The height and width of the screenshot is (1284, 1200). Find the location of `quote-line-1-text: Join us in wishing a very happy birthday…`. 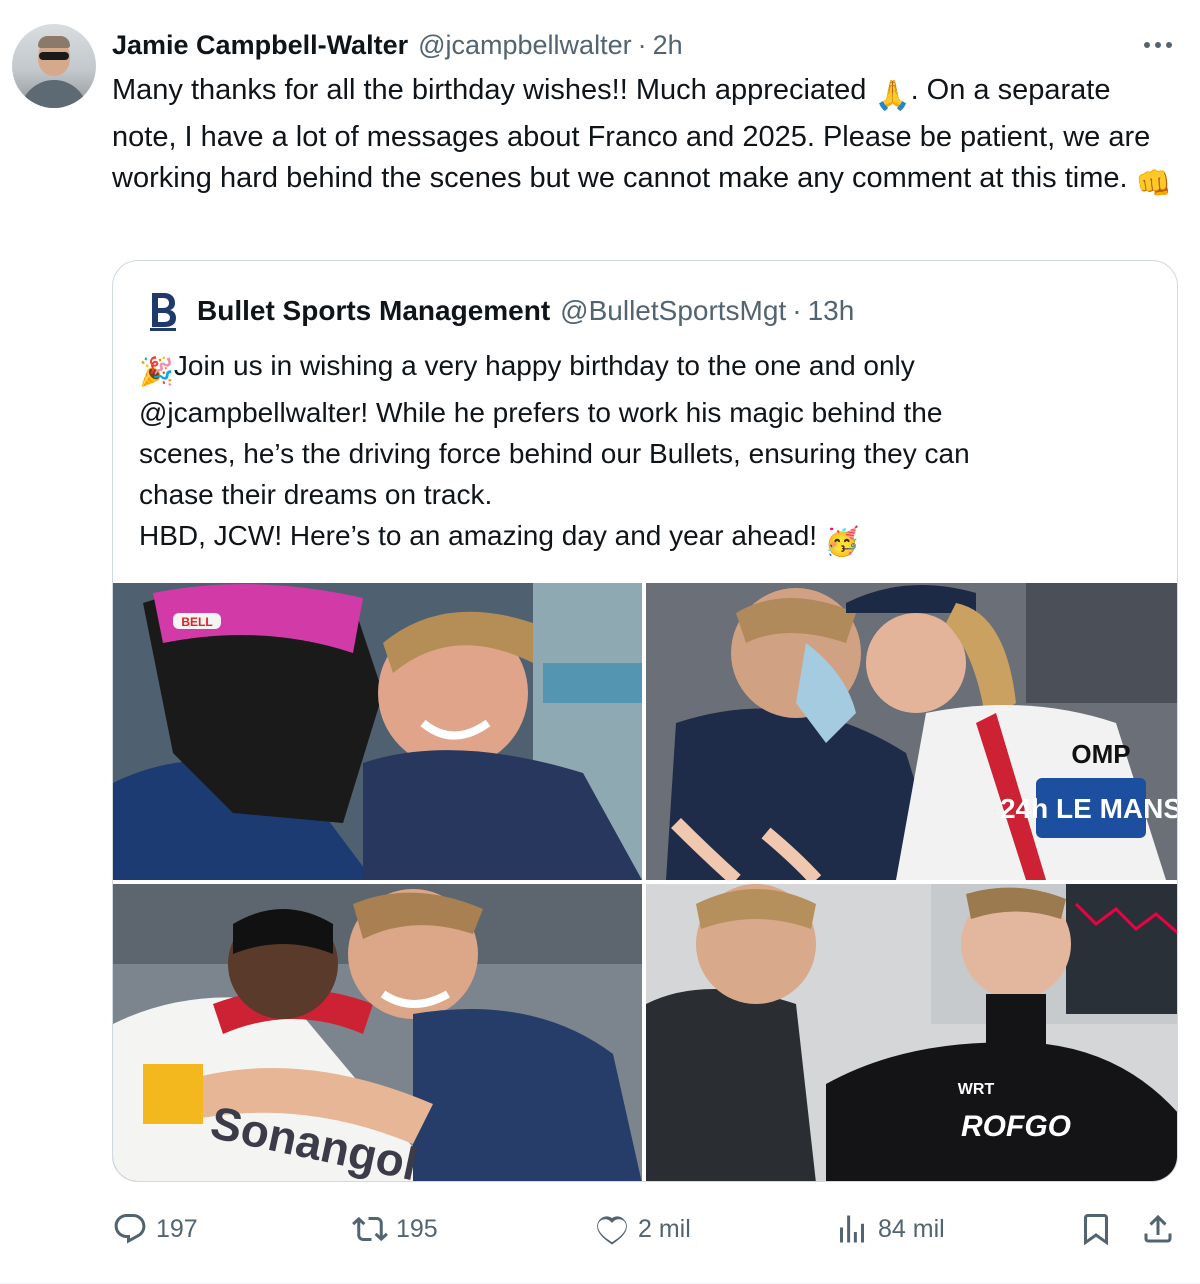

quote-line-1-text: Join us in wishing a very happy birthday… is located at coordinates (544, 365).